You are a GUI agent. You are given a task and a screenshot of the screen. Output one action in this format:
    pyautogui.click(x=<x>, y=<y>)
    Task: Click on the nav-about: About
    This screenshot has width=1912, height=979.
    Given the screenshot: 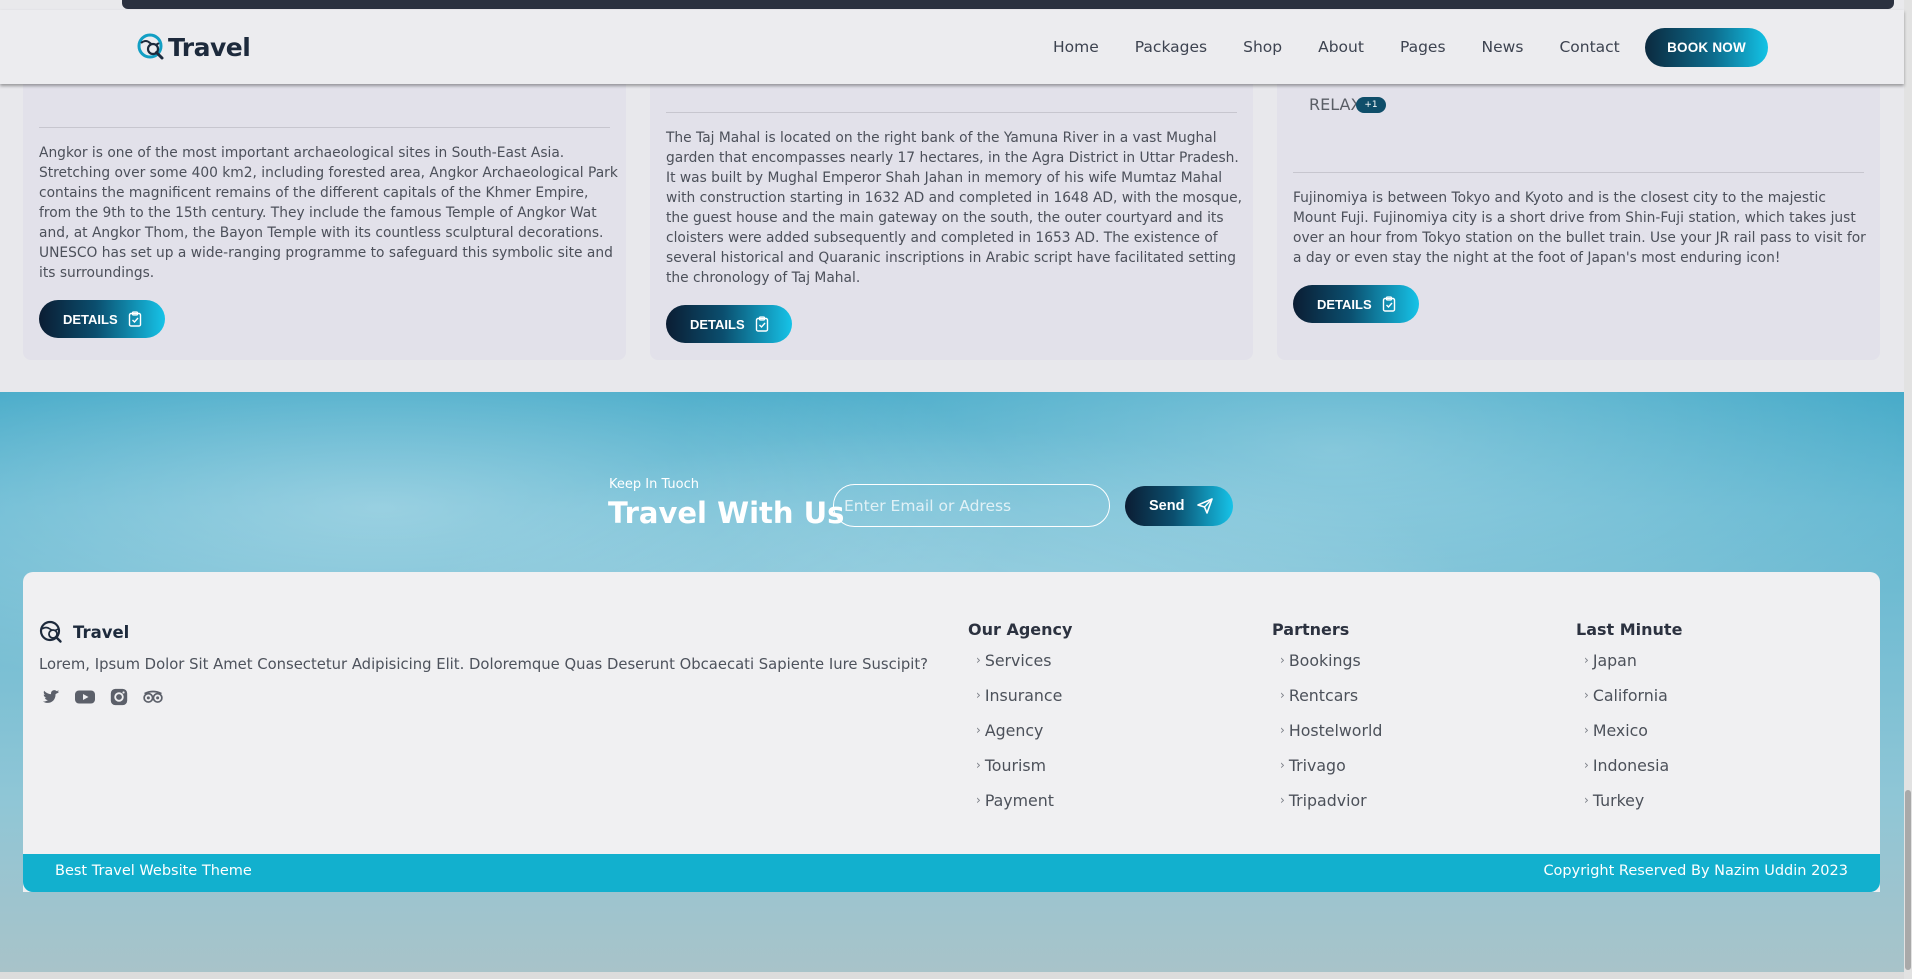 What is the action you would take?
    pyautogui.click(x=1341, y=47)
    